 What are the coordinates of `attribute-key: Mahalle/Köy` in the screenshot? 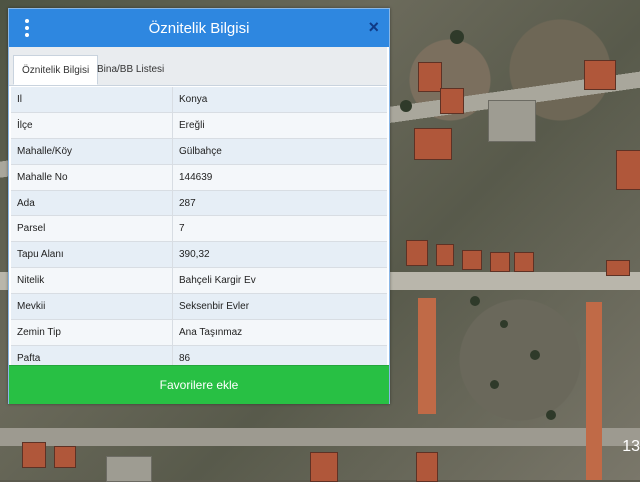 It's located at (92, 151).